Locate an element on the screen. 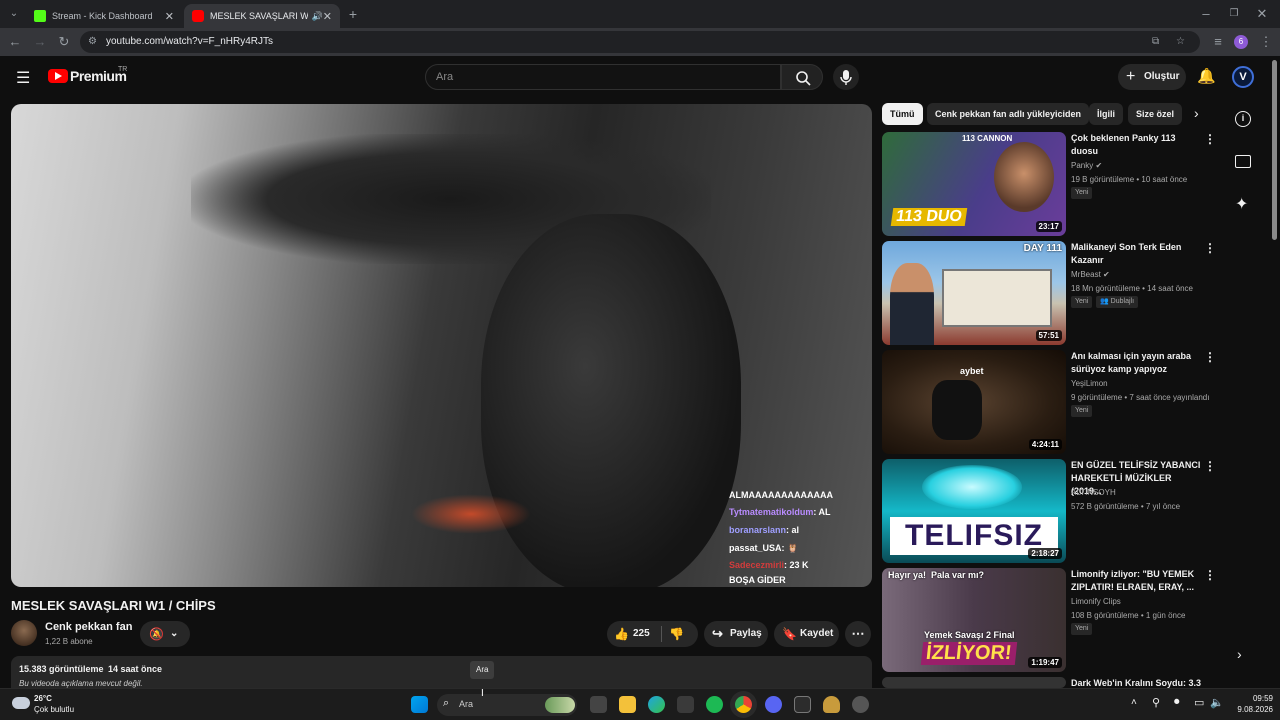  site-info-icon: ⚙ is located at coordinates (92, 42).